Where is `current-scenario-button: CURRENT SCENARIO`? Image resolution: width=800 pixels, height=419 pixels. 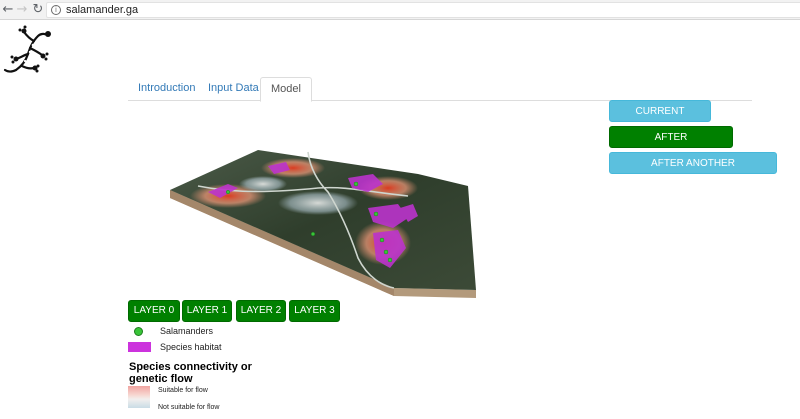 current-scenario-button: CURRENT SCENARIO is located at coordinates (660, 119).